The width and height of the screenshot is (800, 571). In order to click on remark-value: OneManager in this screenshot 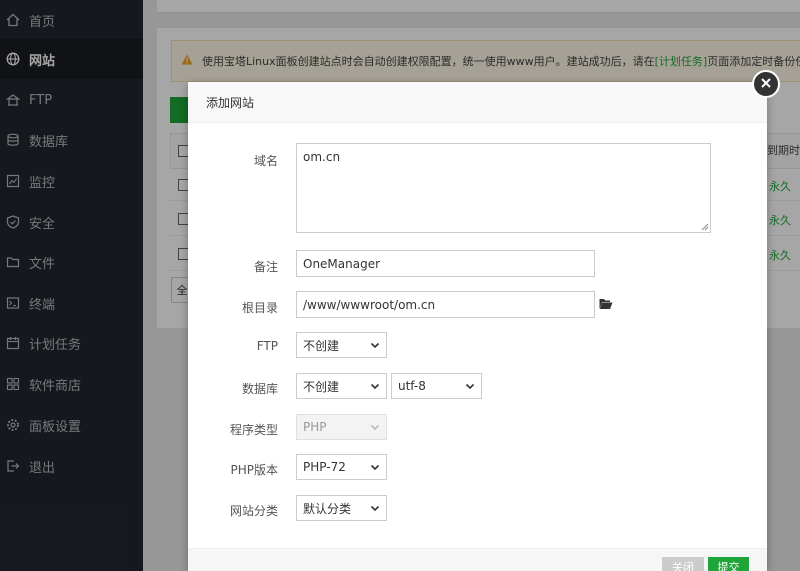, I will do `click(342, 263)`.